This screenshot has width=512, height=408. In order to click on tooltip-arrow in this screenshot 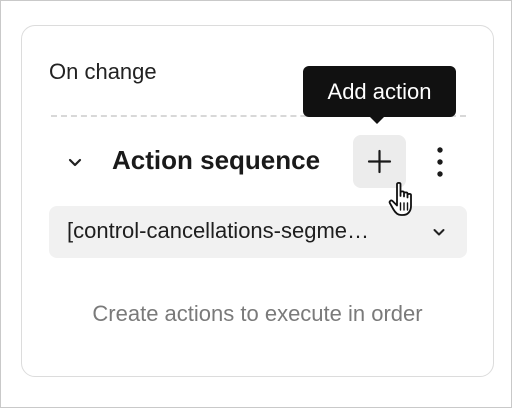, I will do `click(377, 119)`.